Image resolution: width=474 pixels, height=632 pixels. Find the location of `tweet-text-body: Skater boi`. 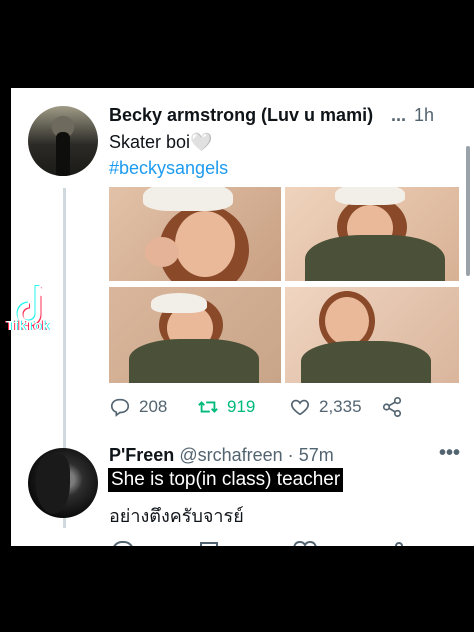

tweet-text-body: Skater boi is located at coordinates (150, 142).